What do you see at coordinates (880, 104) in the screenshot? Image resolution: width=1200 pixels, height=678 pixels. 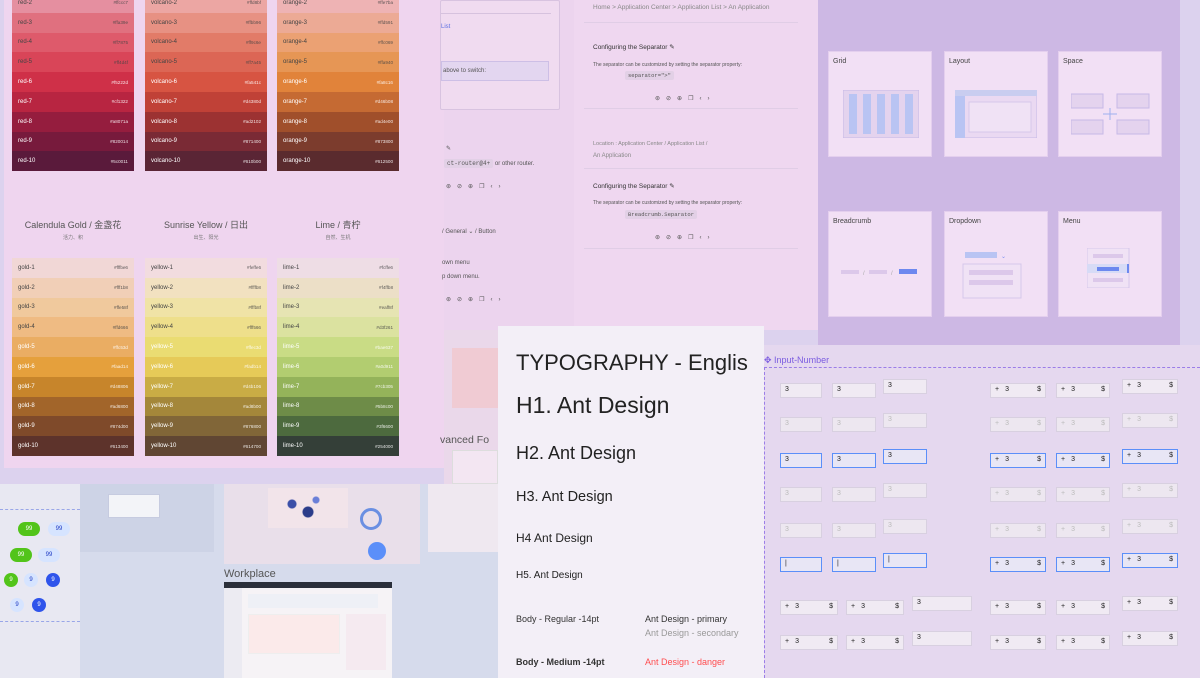 I see `component-card-grid: Grid` at bounding box center [880, 104].